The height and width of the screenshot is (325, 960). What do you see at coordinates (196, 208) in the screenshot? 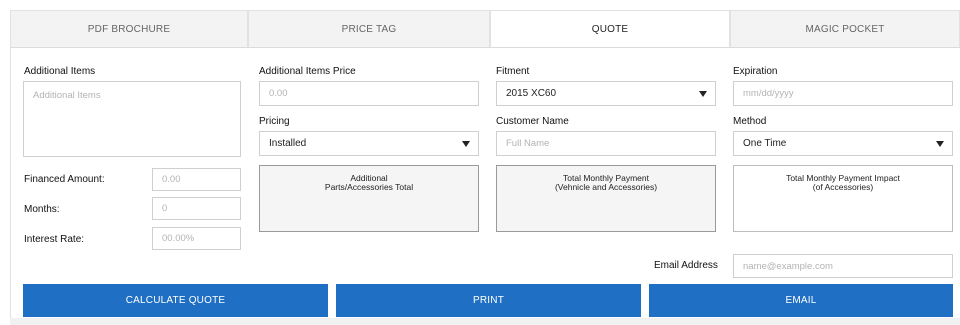
I see `months-input: 0` at bounding box center [196, 208].